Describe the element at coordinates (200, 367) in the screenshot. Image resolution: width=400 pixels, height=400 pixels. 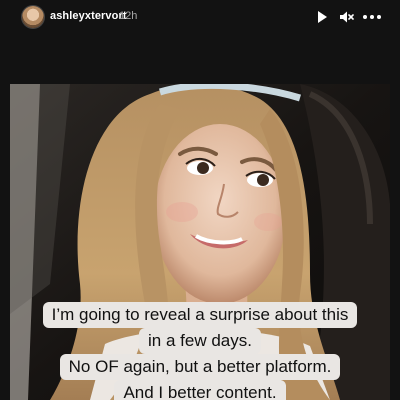
I see `caption-line: No OF again, but a better platform.` at that location.